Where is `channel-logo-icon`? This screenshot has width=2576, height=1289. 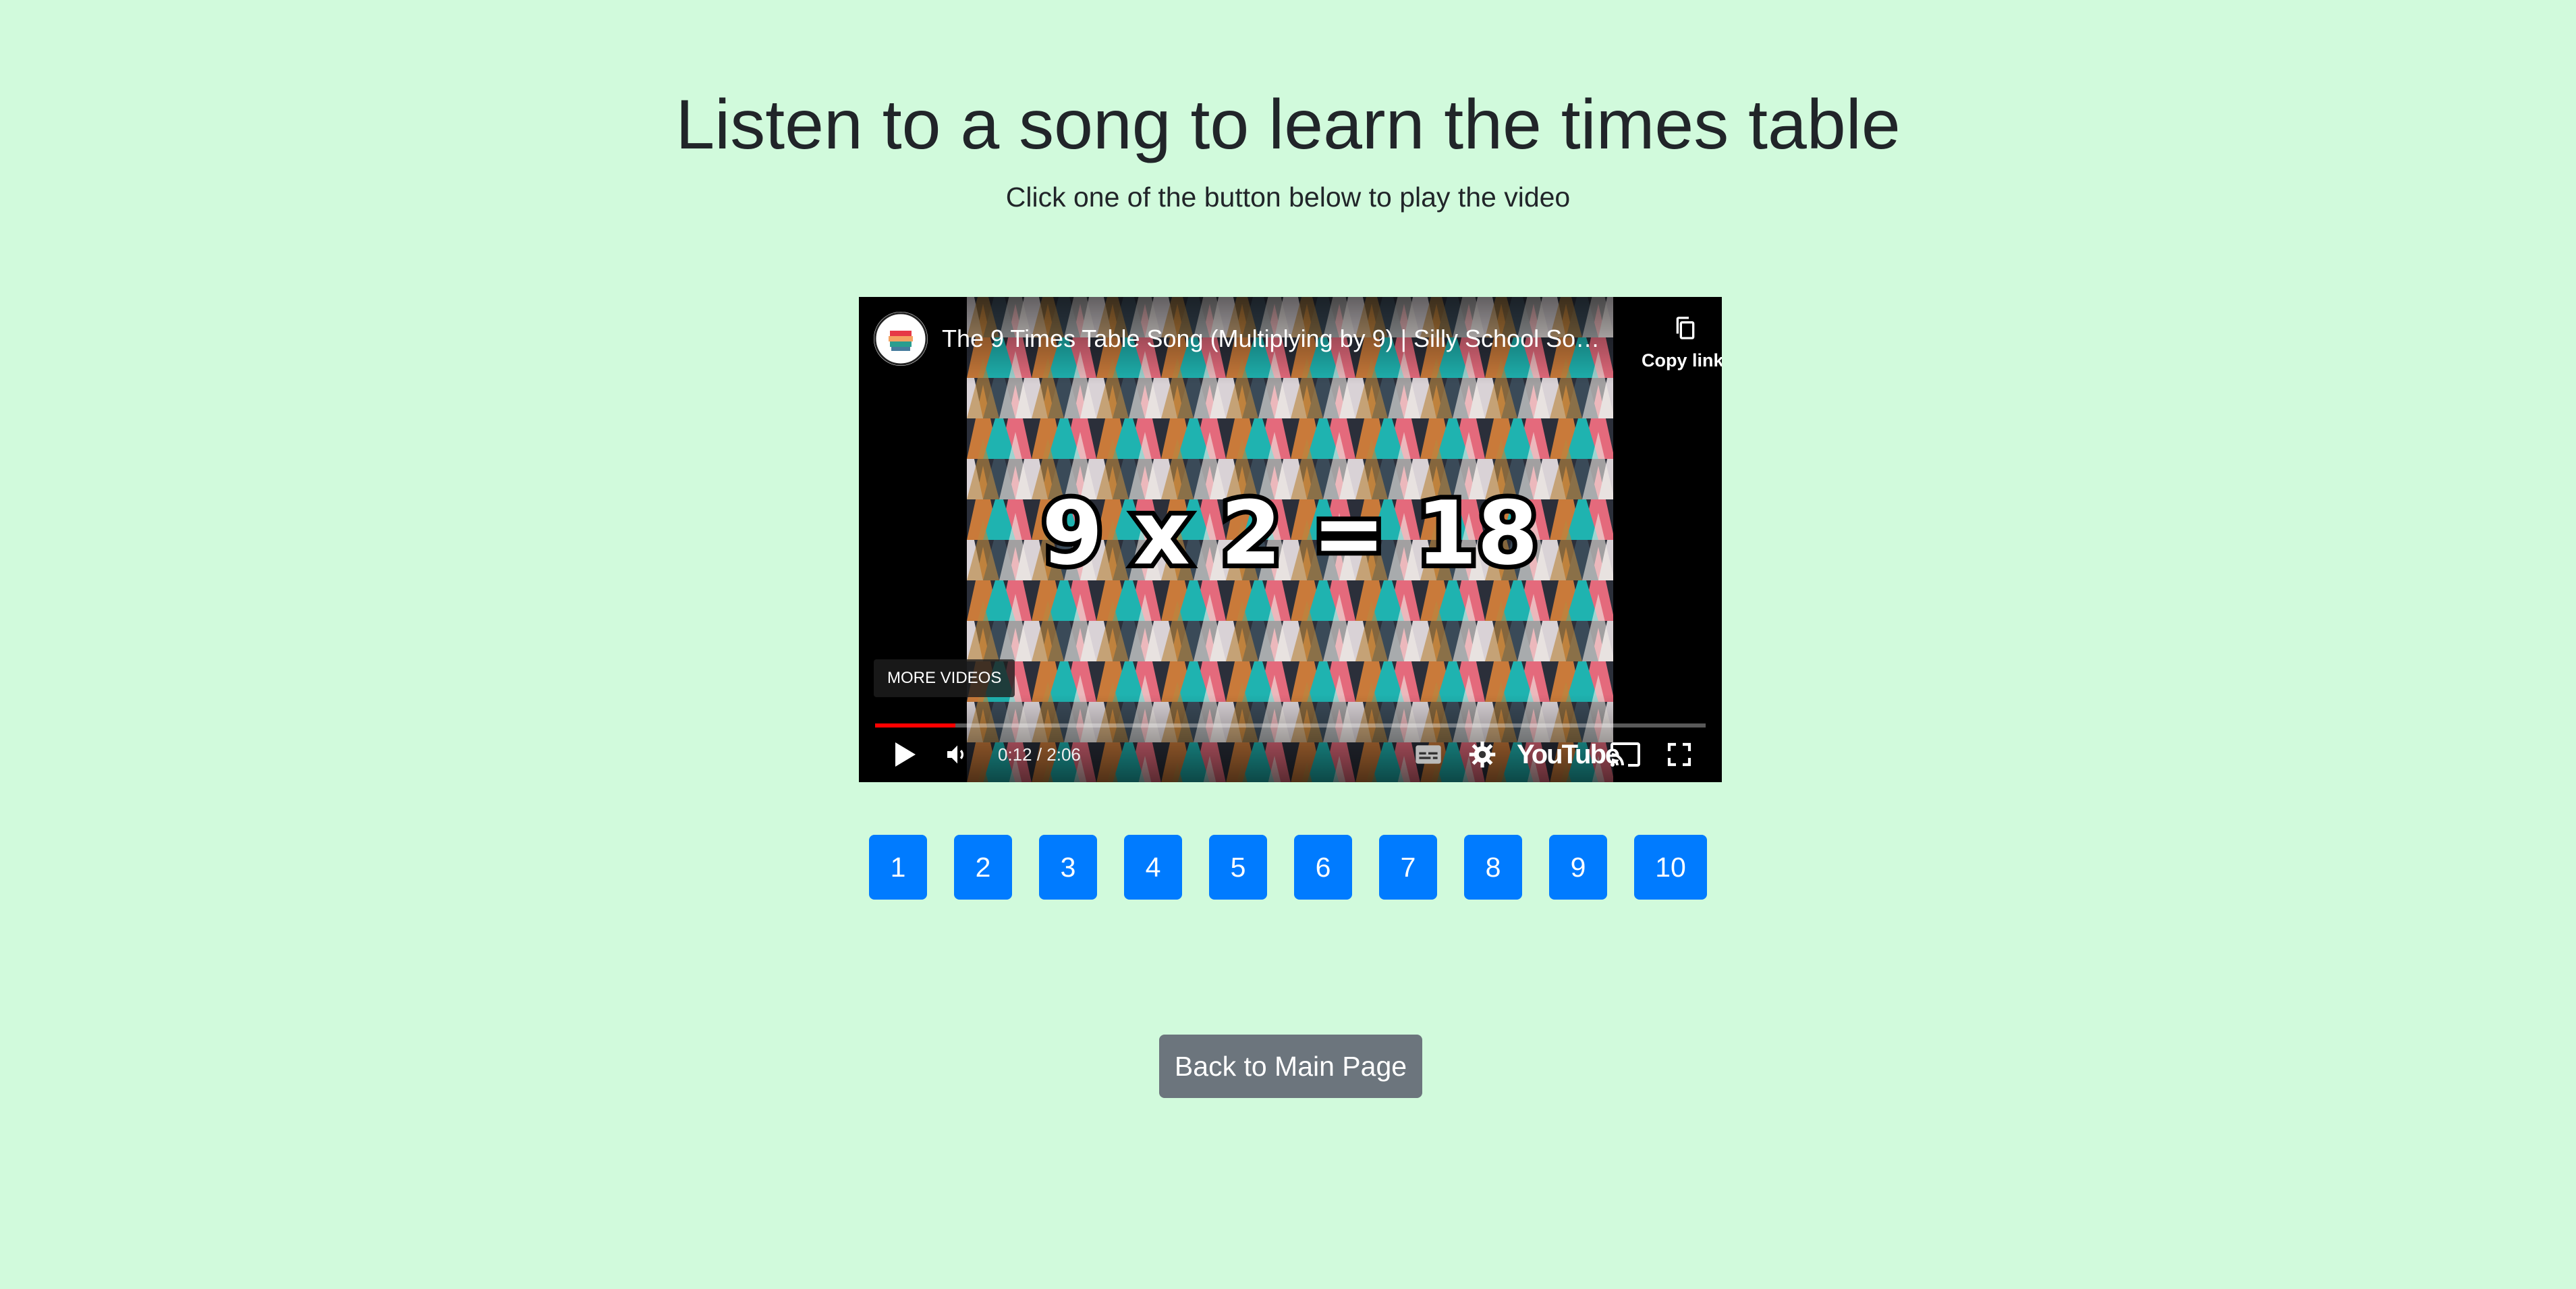 channel-logo-icon is located at coordinates (901, 339).